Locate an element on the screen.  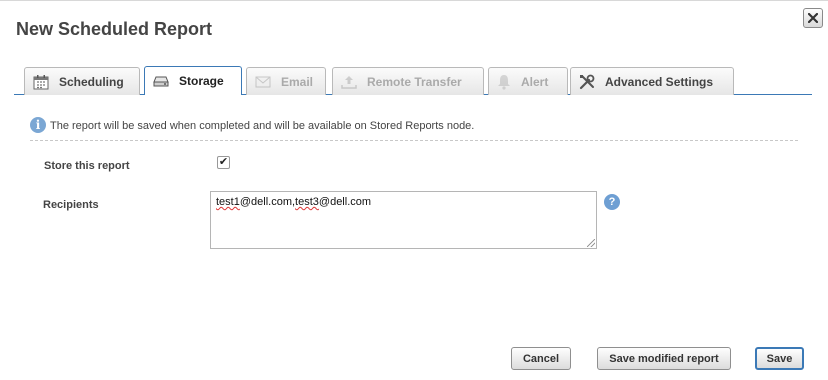
tab-alert: Alert is located at coordinates (528, 81).